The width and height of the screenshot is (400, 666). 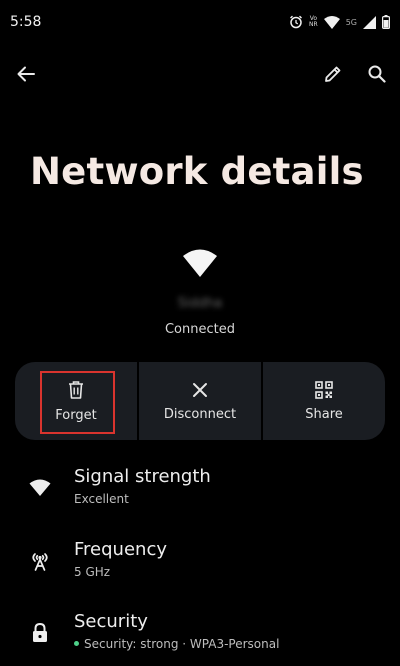 I want to click on search-icon, so click(x=377, y=74).